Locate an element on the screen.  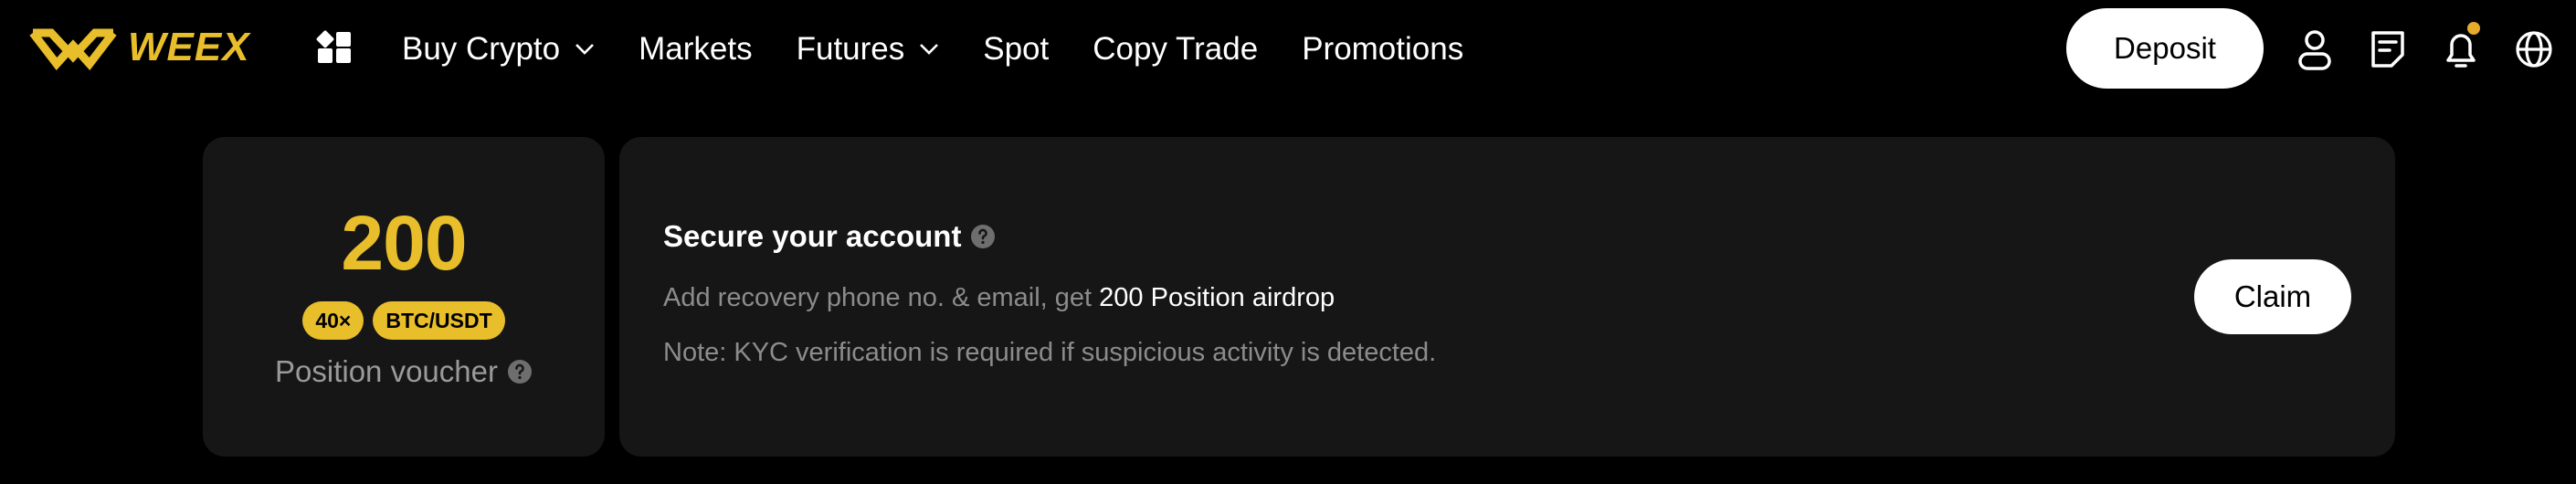
voucher-label-row: Position voucher is located at coordinates (404, 372).